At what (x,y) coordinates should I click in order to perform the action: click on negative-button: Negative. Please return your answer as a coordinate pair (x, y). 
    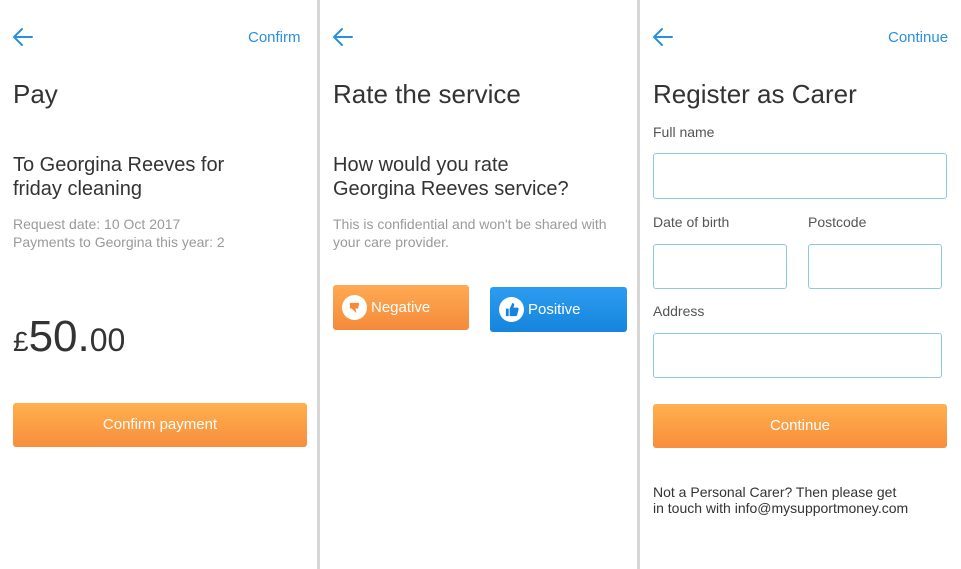
    Looking at the image, I should click on (401, 307).